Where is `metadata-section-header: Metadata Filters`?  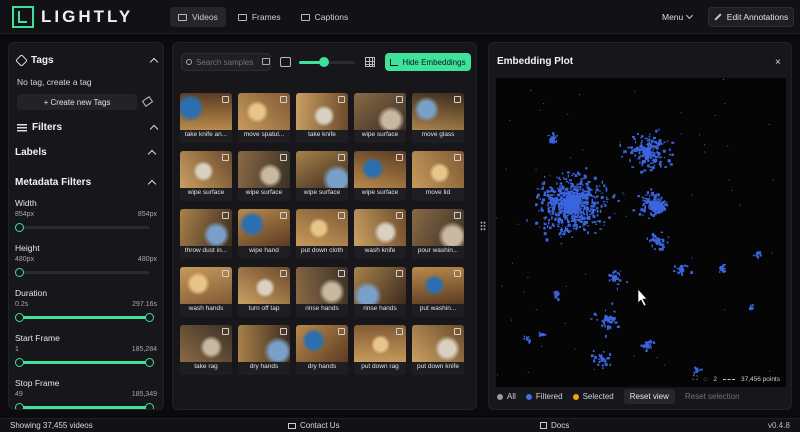
metadata-section-header: Metadata Filters is located at coordinates (86, 182).